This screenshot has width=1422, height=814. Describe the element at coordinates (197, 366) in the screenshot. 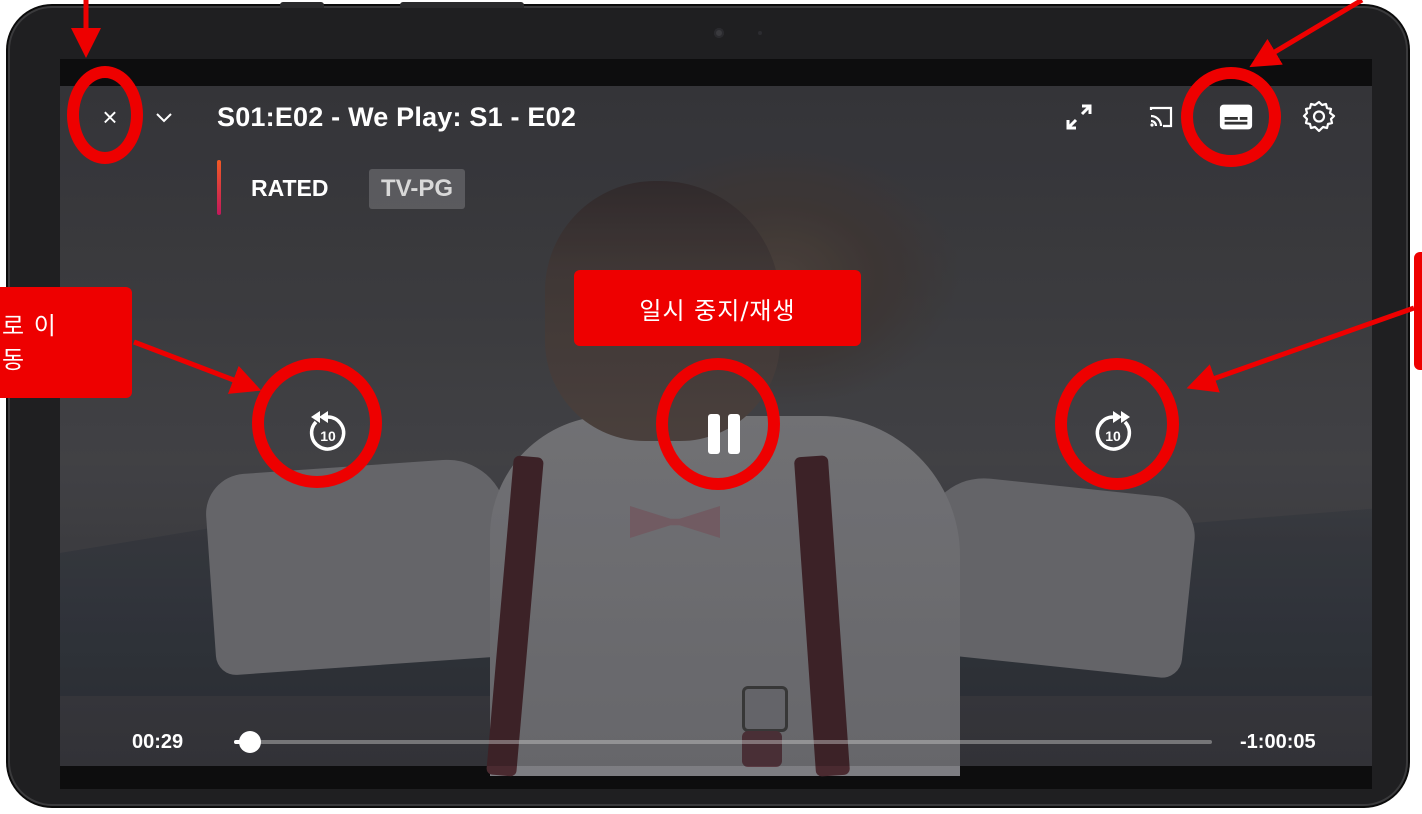

I see `arrow-to-rewind` at that location.